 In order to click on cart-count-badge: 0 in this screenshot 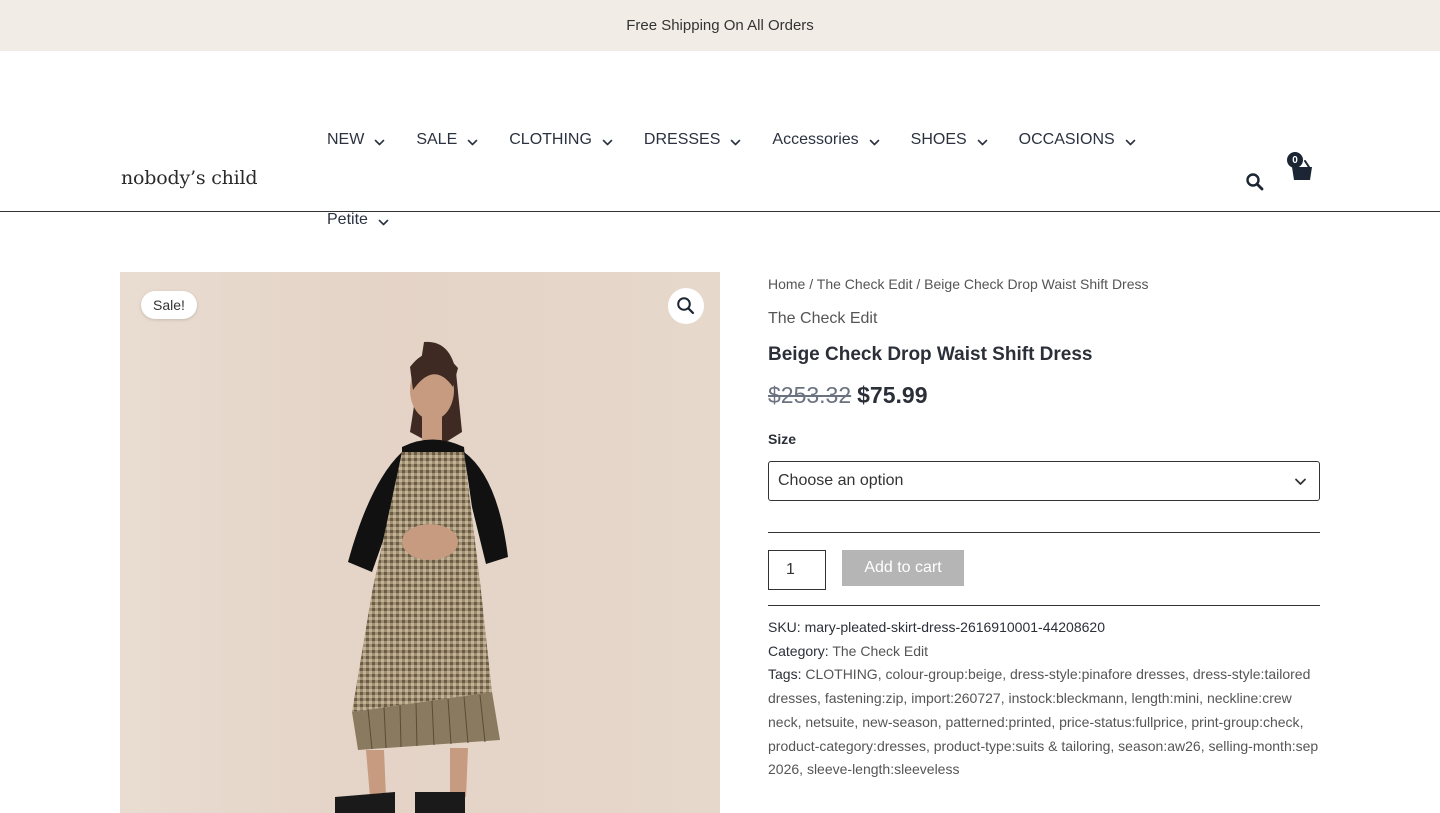, I will do `click(1295, 160)`.